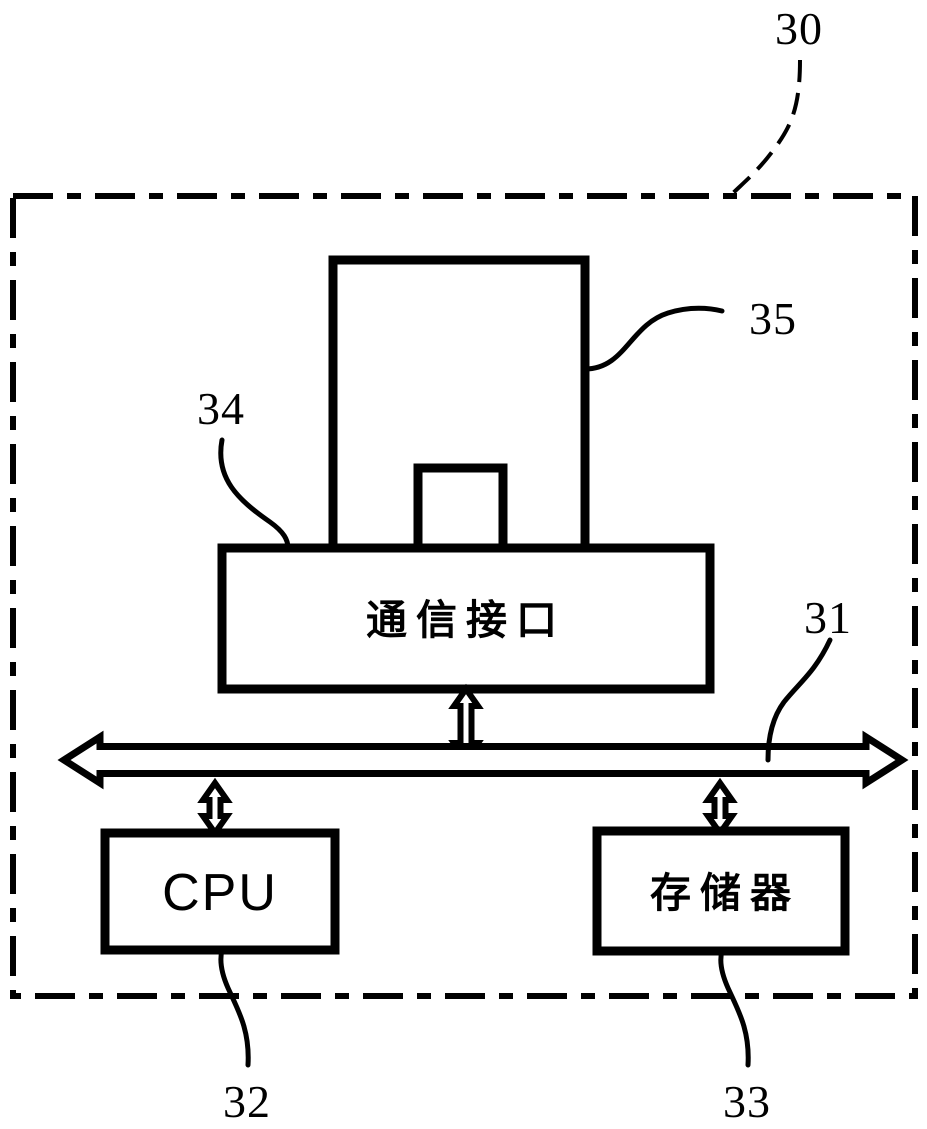 This screenshot has height=1129, width=927. What do you see at coordinates (773, 318) in the screenshot?
I see `reference-numeral-35: 35` at bounding box center [773, 318].